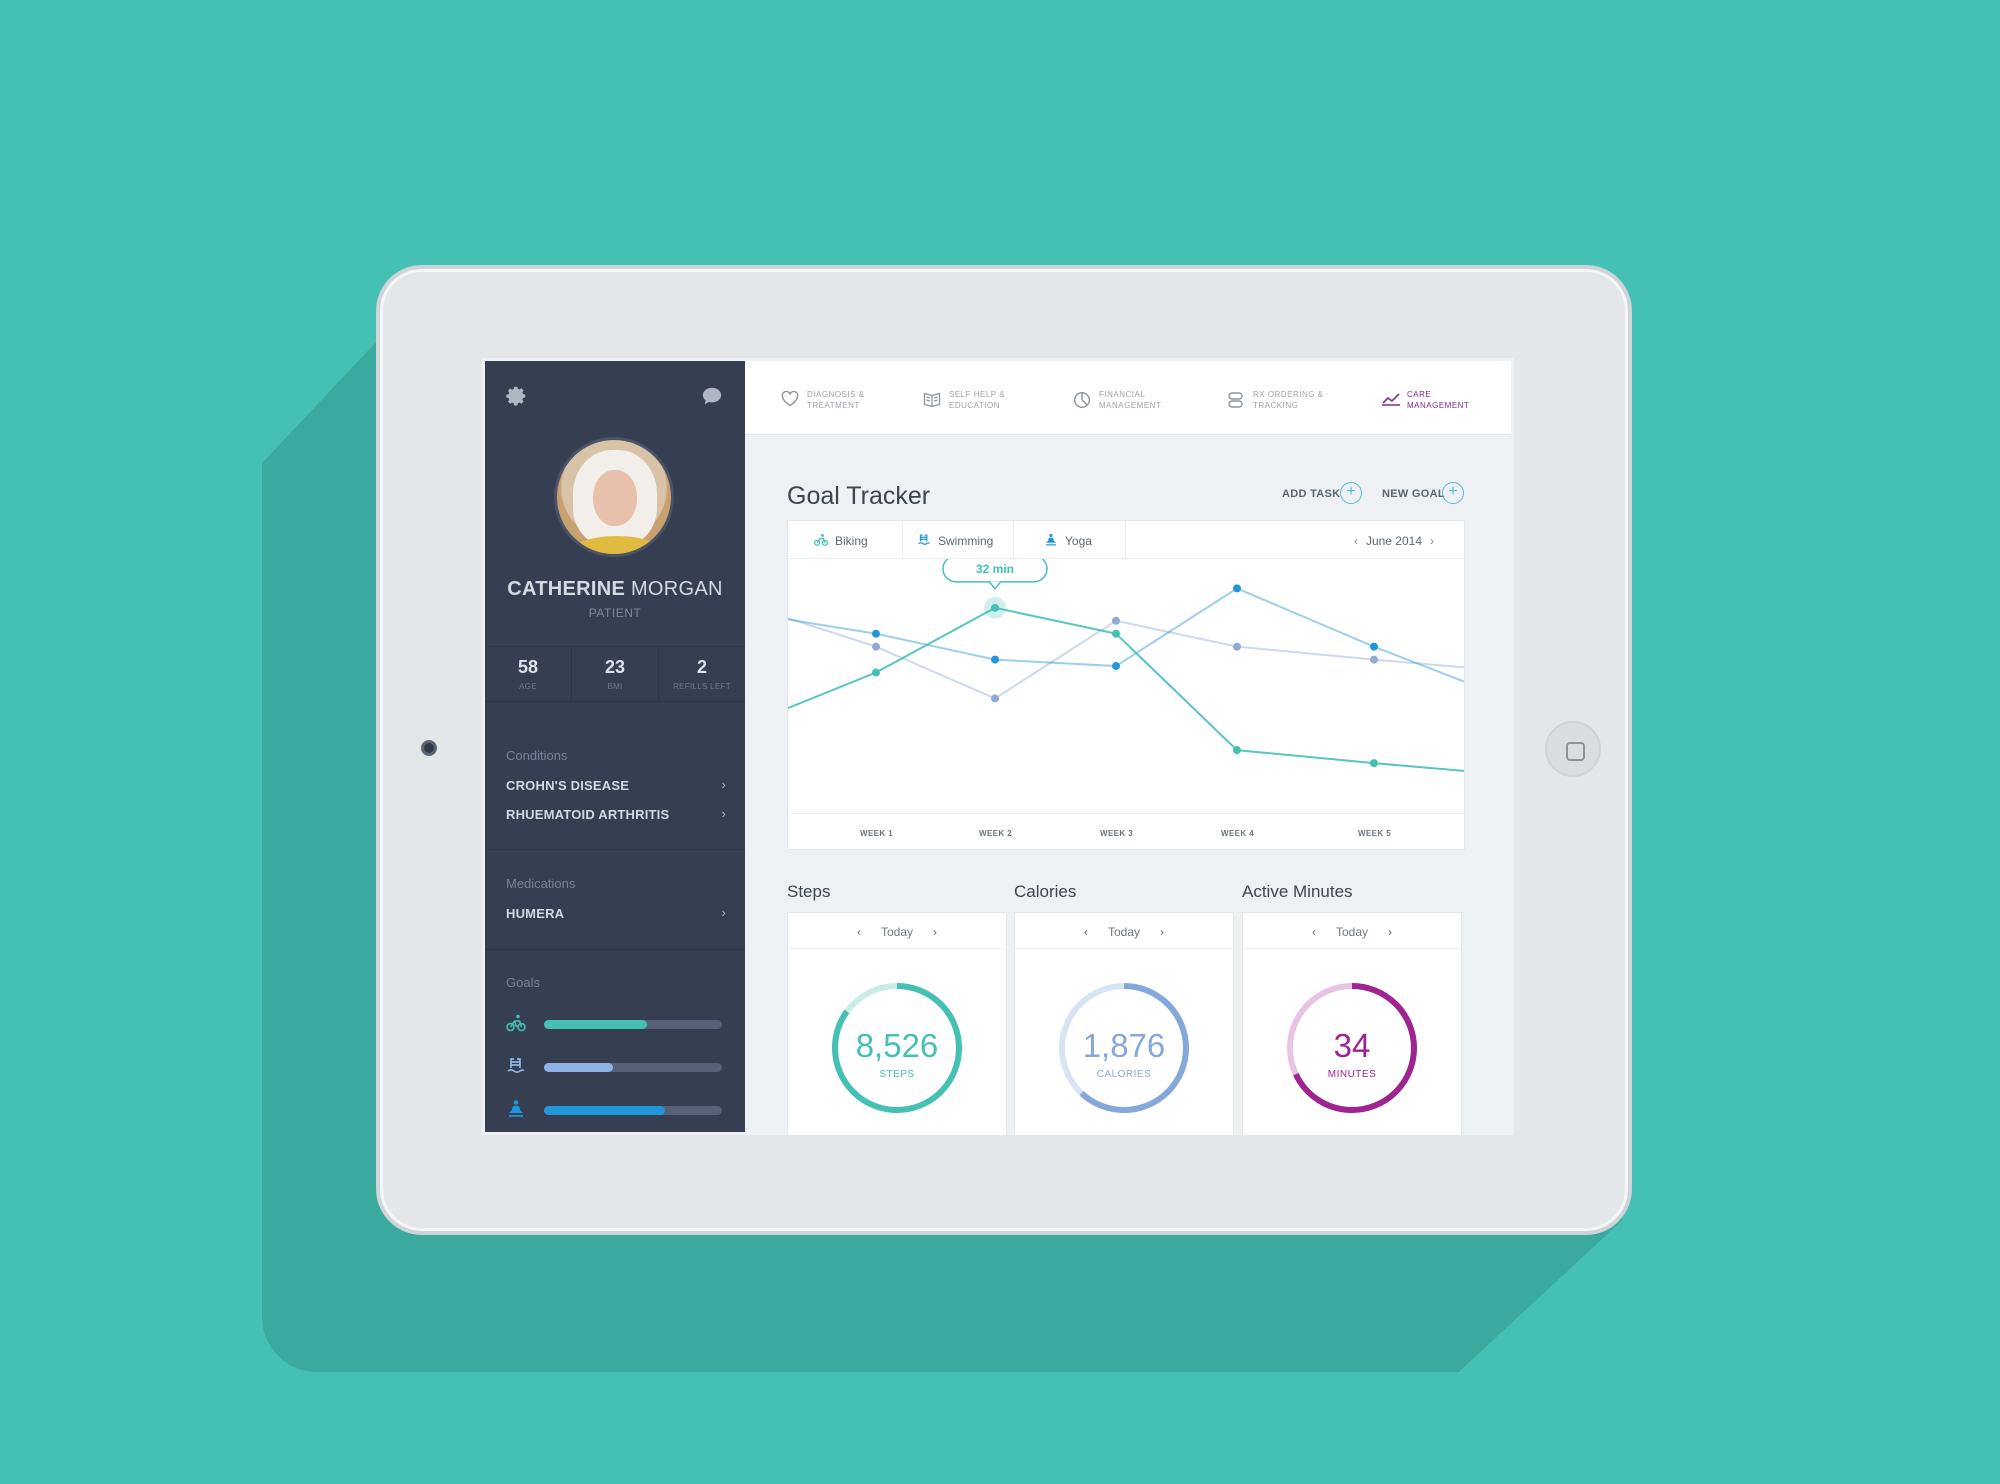 This screenshot has width=2000, height=1484. Describe the element at coordinates (1391, 399) in the screenshot. I see `trend-chart-icon` at that location.